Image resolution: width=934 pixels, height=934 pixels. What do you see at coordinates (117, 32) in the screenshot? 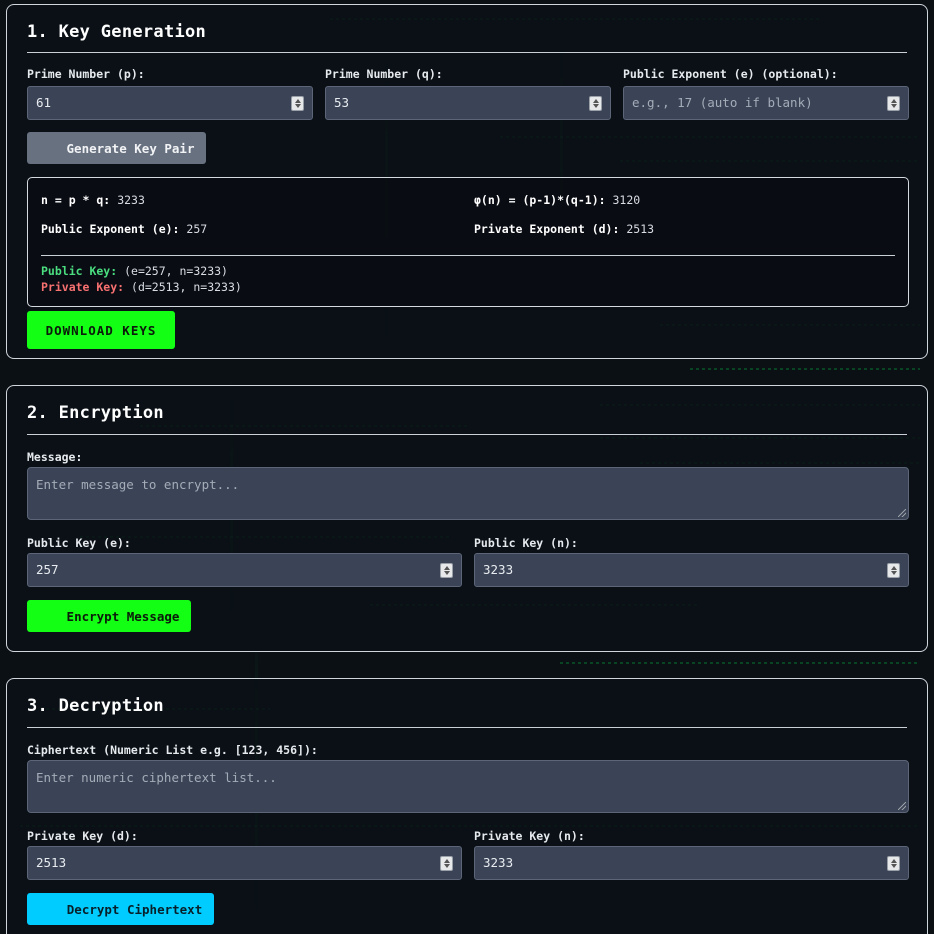
I see `key-generation-title: 1. Key Generation` at bounding box center [117, 32].